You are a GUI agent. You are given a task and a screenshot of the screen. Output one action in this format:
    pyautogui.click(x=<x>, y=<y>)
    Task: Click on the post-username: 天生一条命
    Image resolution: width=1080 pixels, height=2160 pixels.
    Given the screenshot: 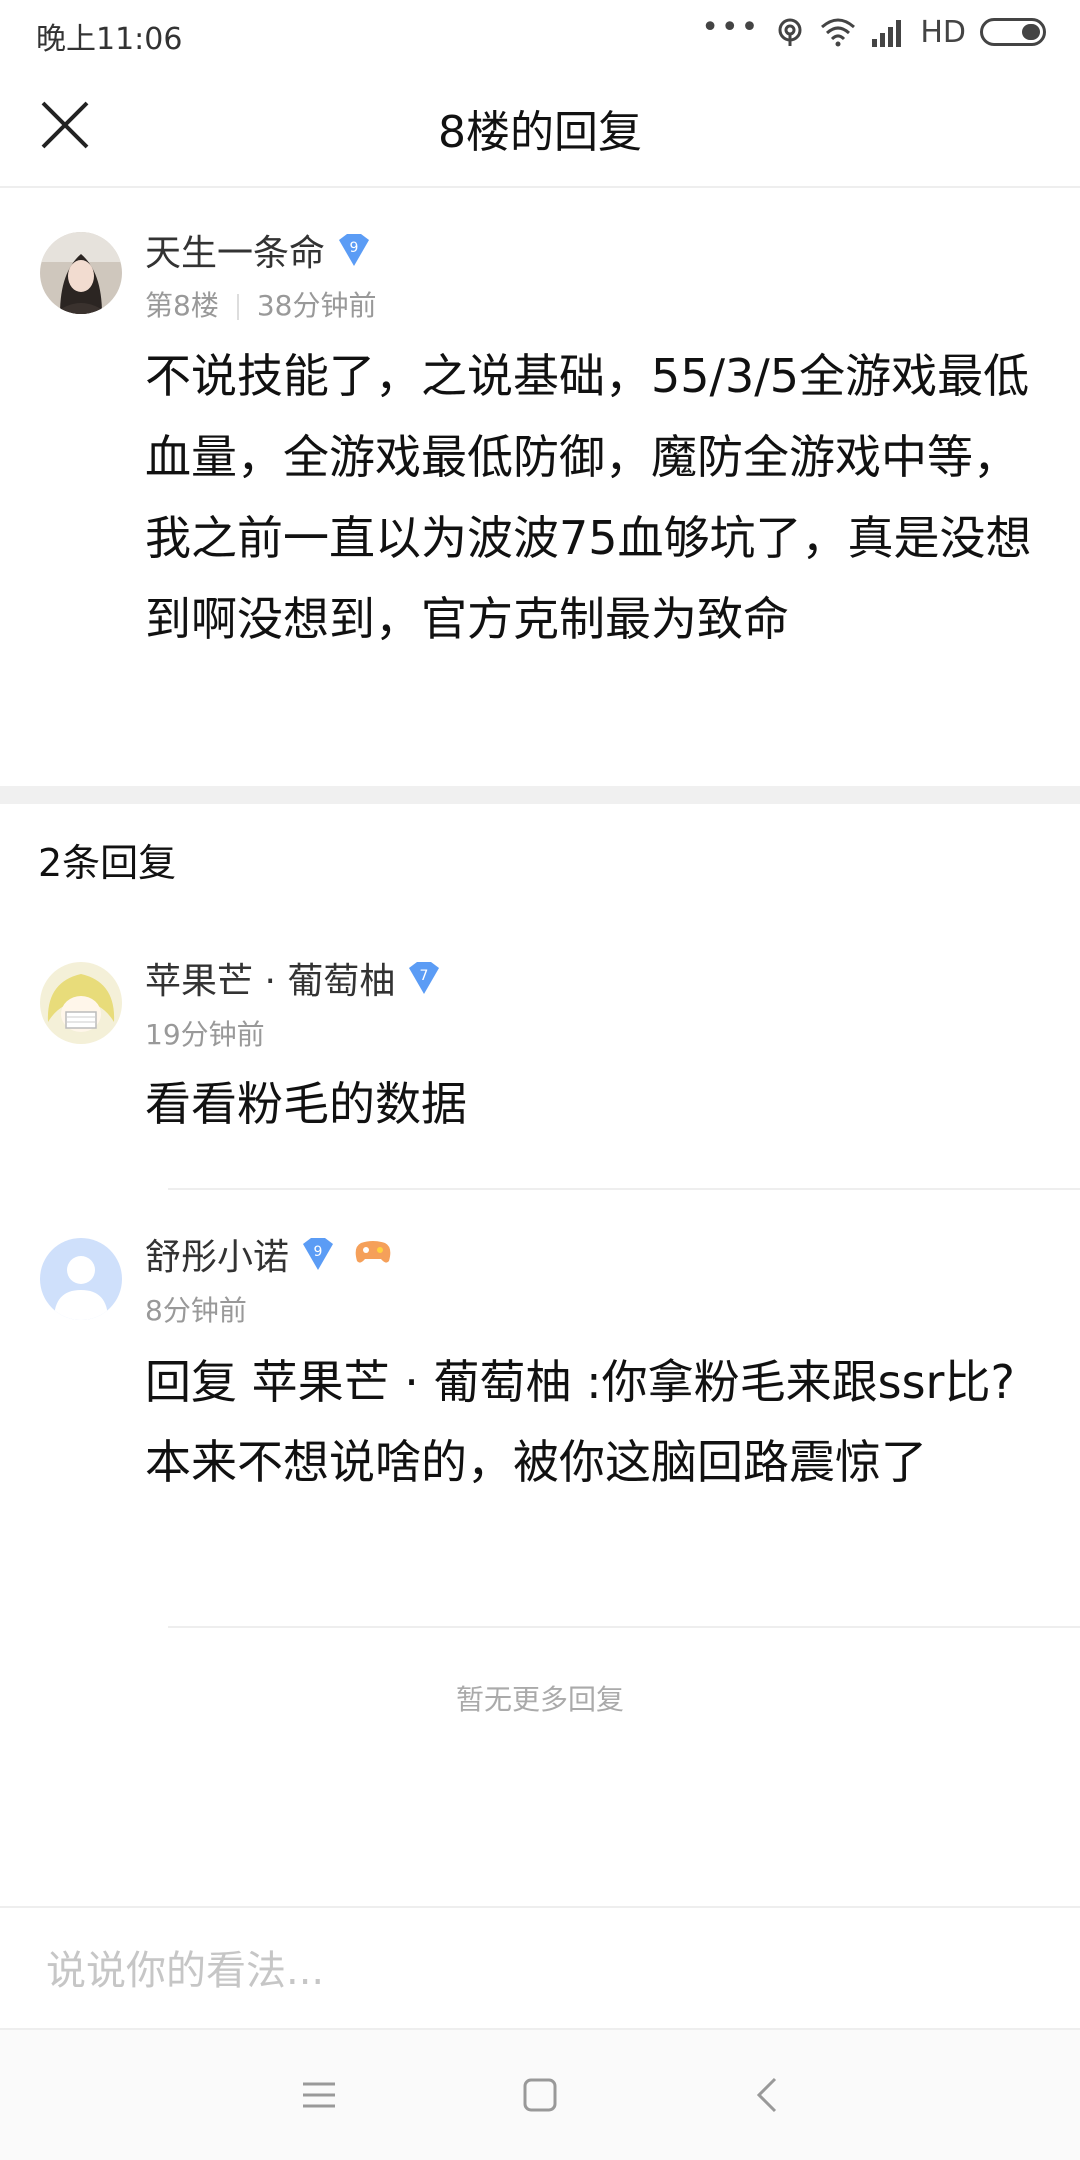 What is the action you would take?
    pyautogui.click(x=235, y=250)
    